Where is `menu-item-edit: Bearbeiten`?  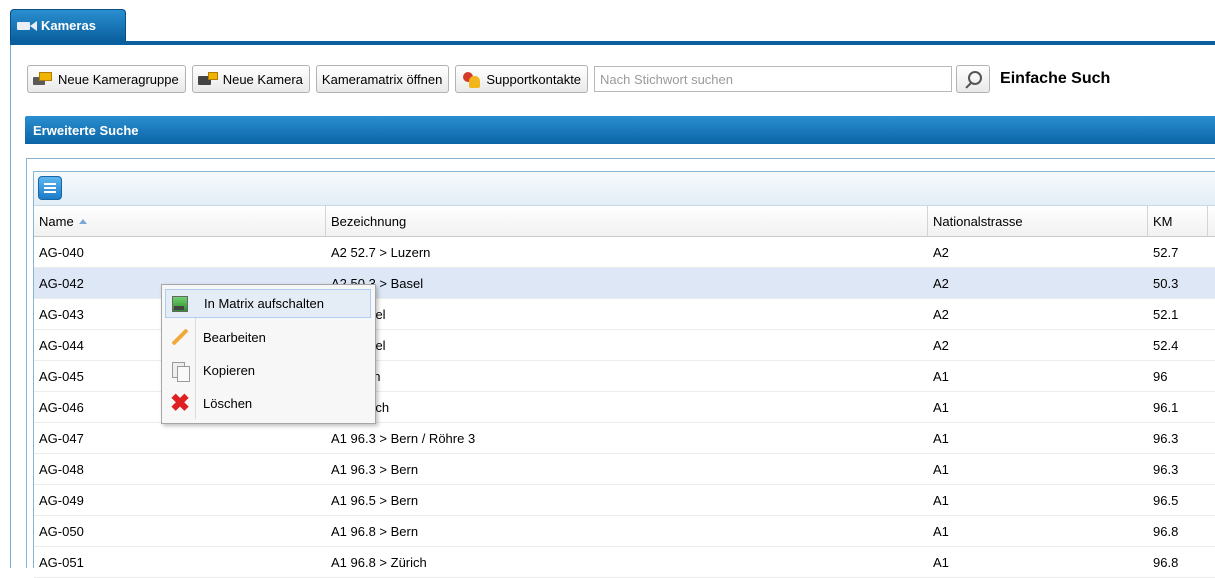
menu-item-edit: Bearbeiten is located at coordinates (268, 337).